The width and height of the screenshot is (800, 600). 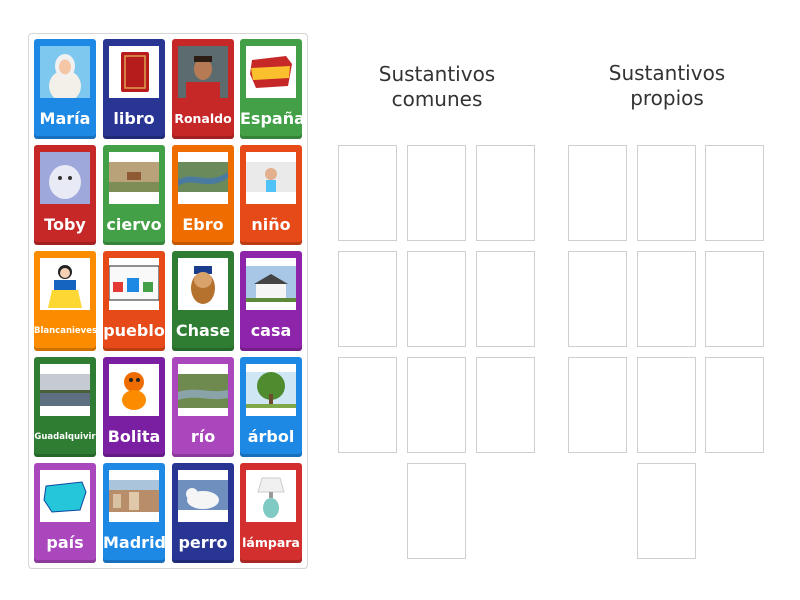 What do you see at coordinates (271, 542) in the screenshot?
I see `card-label: lámpara` at bounding box center [271, 542].